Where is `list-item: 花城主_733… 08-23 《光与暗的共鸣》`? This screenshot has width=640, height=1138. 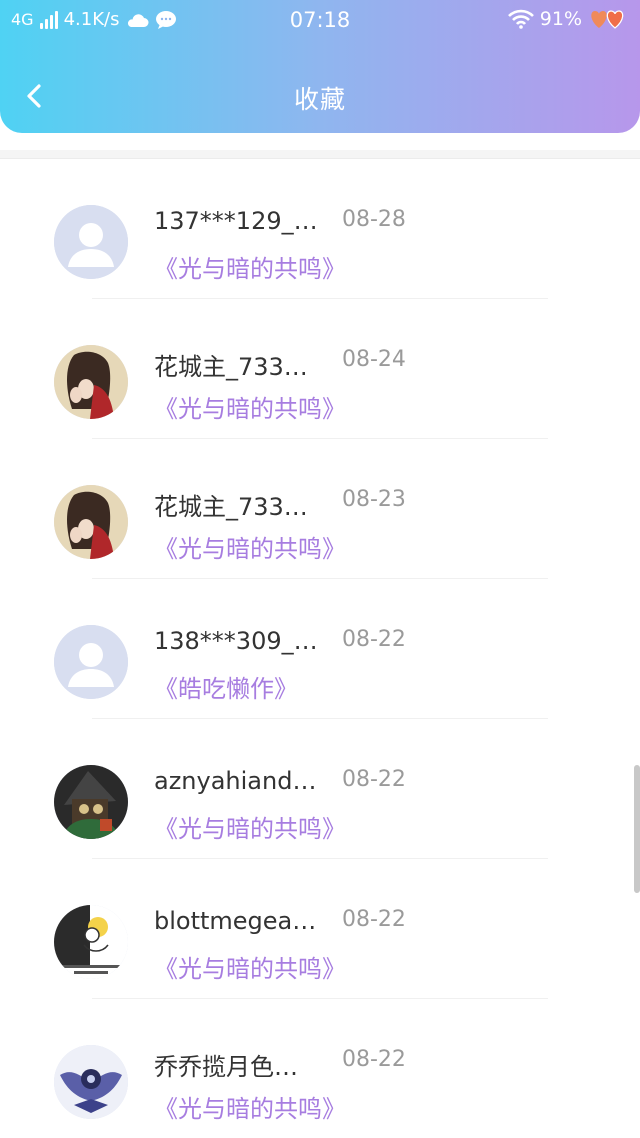
list-item: 花城主_733… 08-23 《光与暗的共鸣》 is located at coordinates (320, 509).